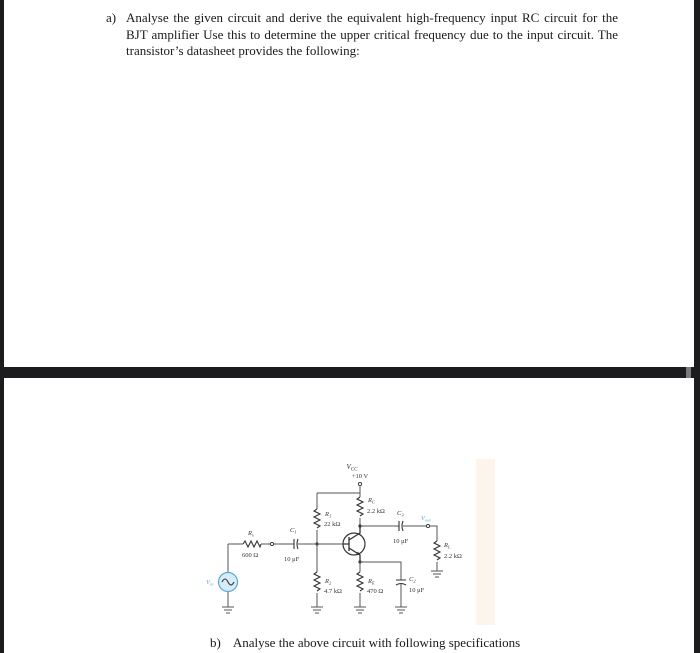 The width and height of the screenshot is (700, 653). I want to click on circuit-label-part: out, so click(428, 520).